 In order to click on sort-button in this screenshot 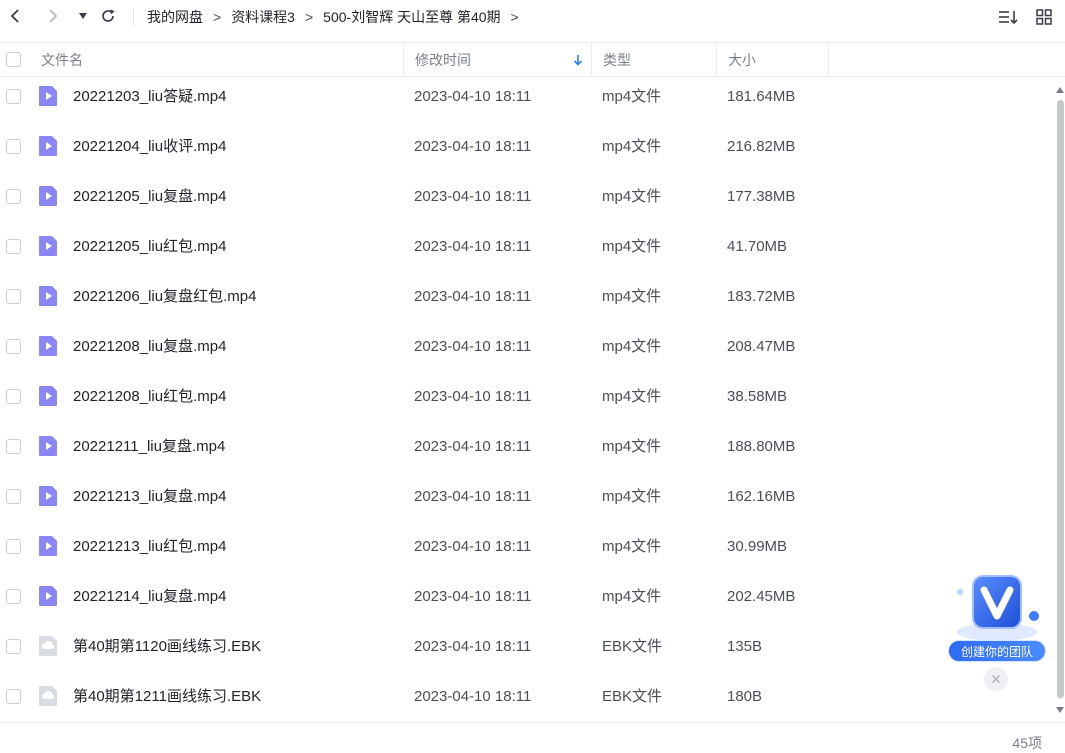, I will do `click(1008, 17)`.